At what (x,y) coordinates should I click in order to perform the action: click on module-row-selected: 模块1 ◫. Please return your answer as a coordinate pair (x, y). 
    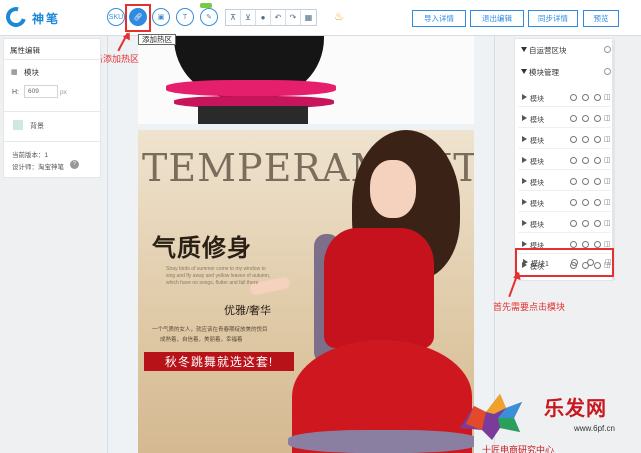
    Looking at the image, I should click on (565, 263).